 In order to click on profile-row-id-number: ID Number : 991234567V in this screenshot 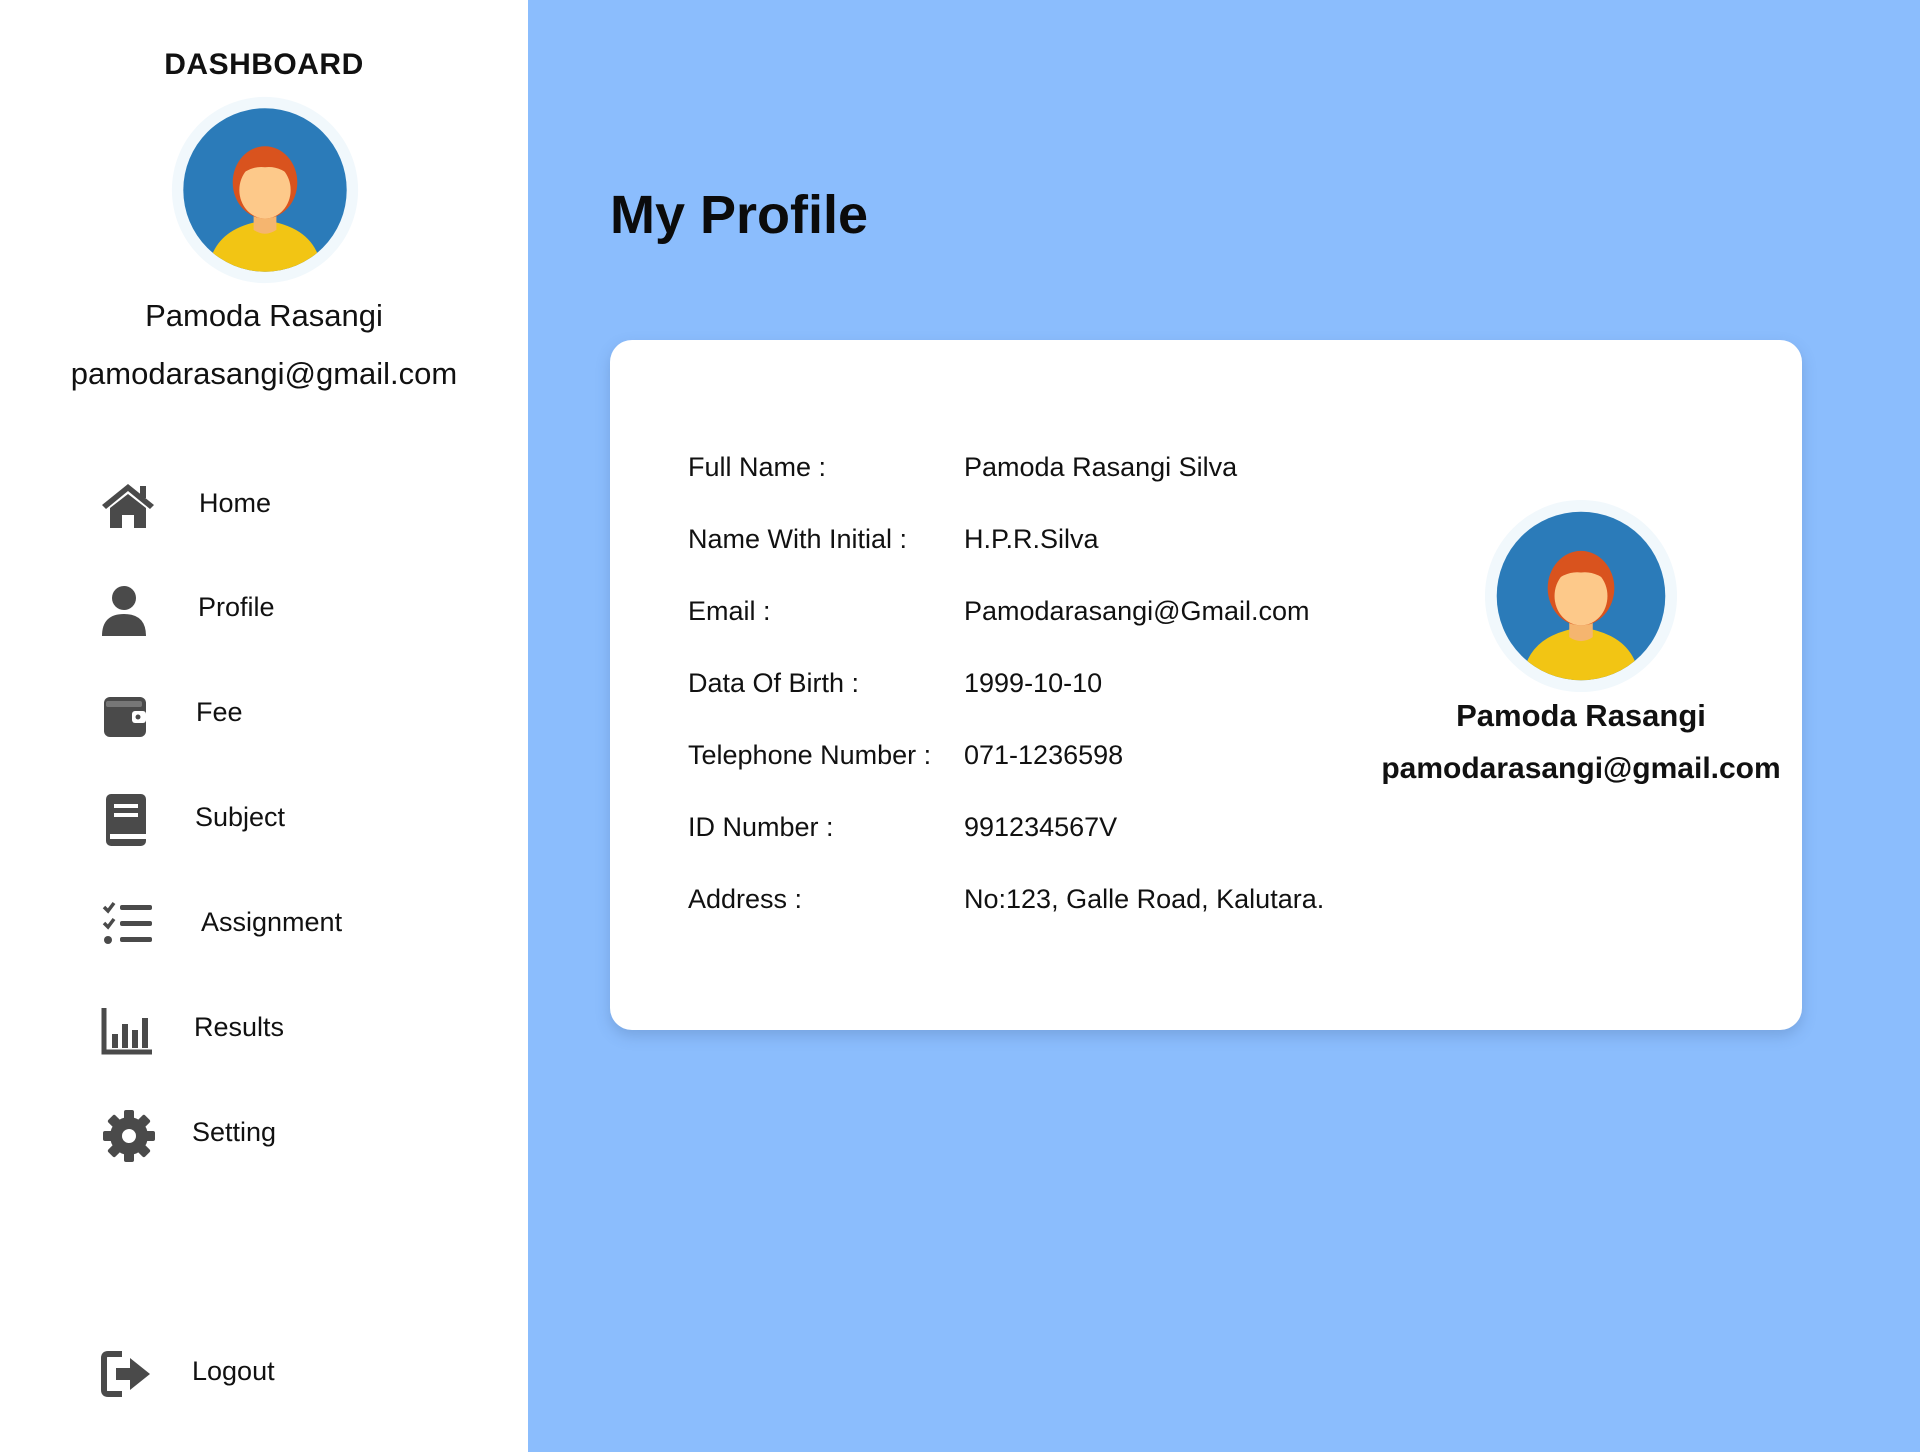, I will do `click(1038, 832)`.